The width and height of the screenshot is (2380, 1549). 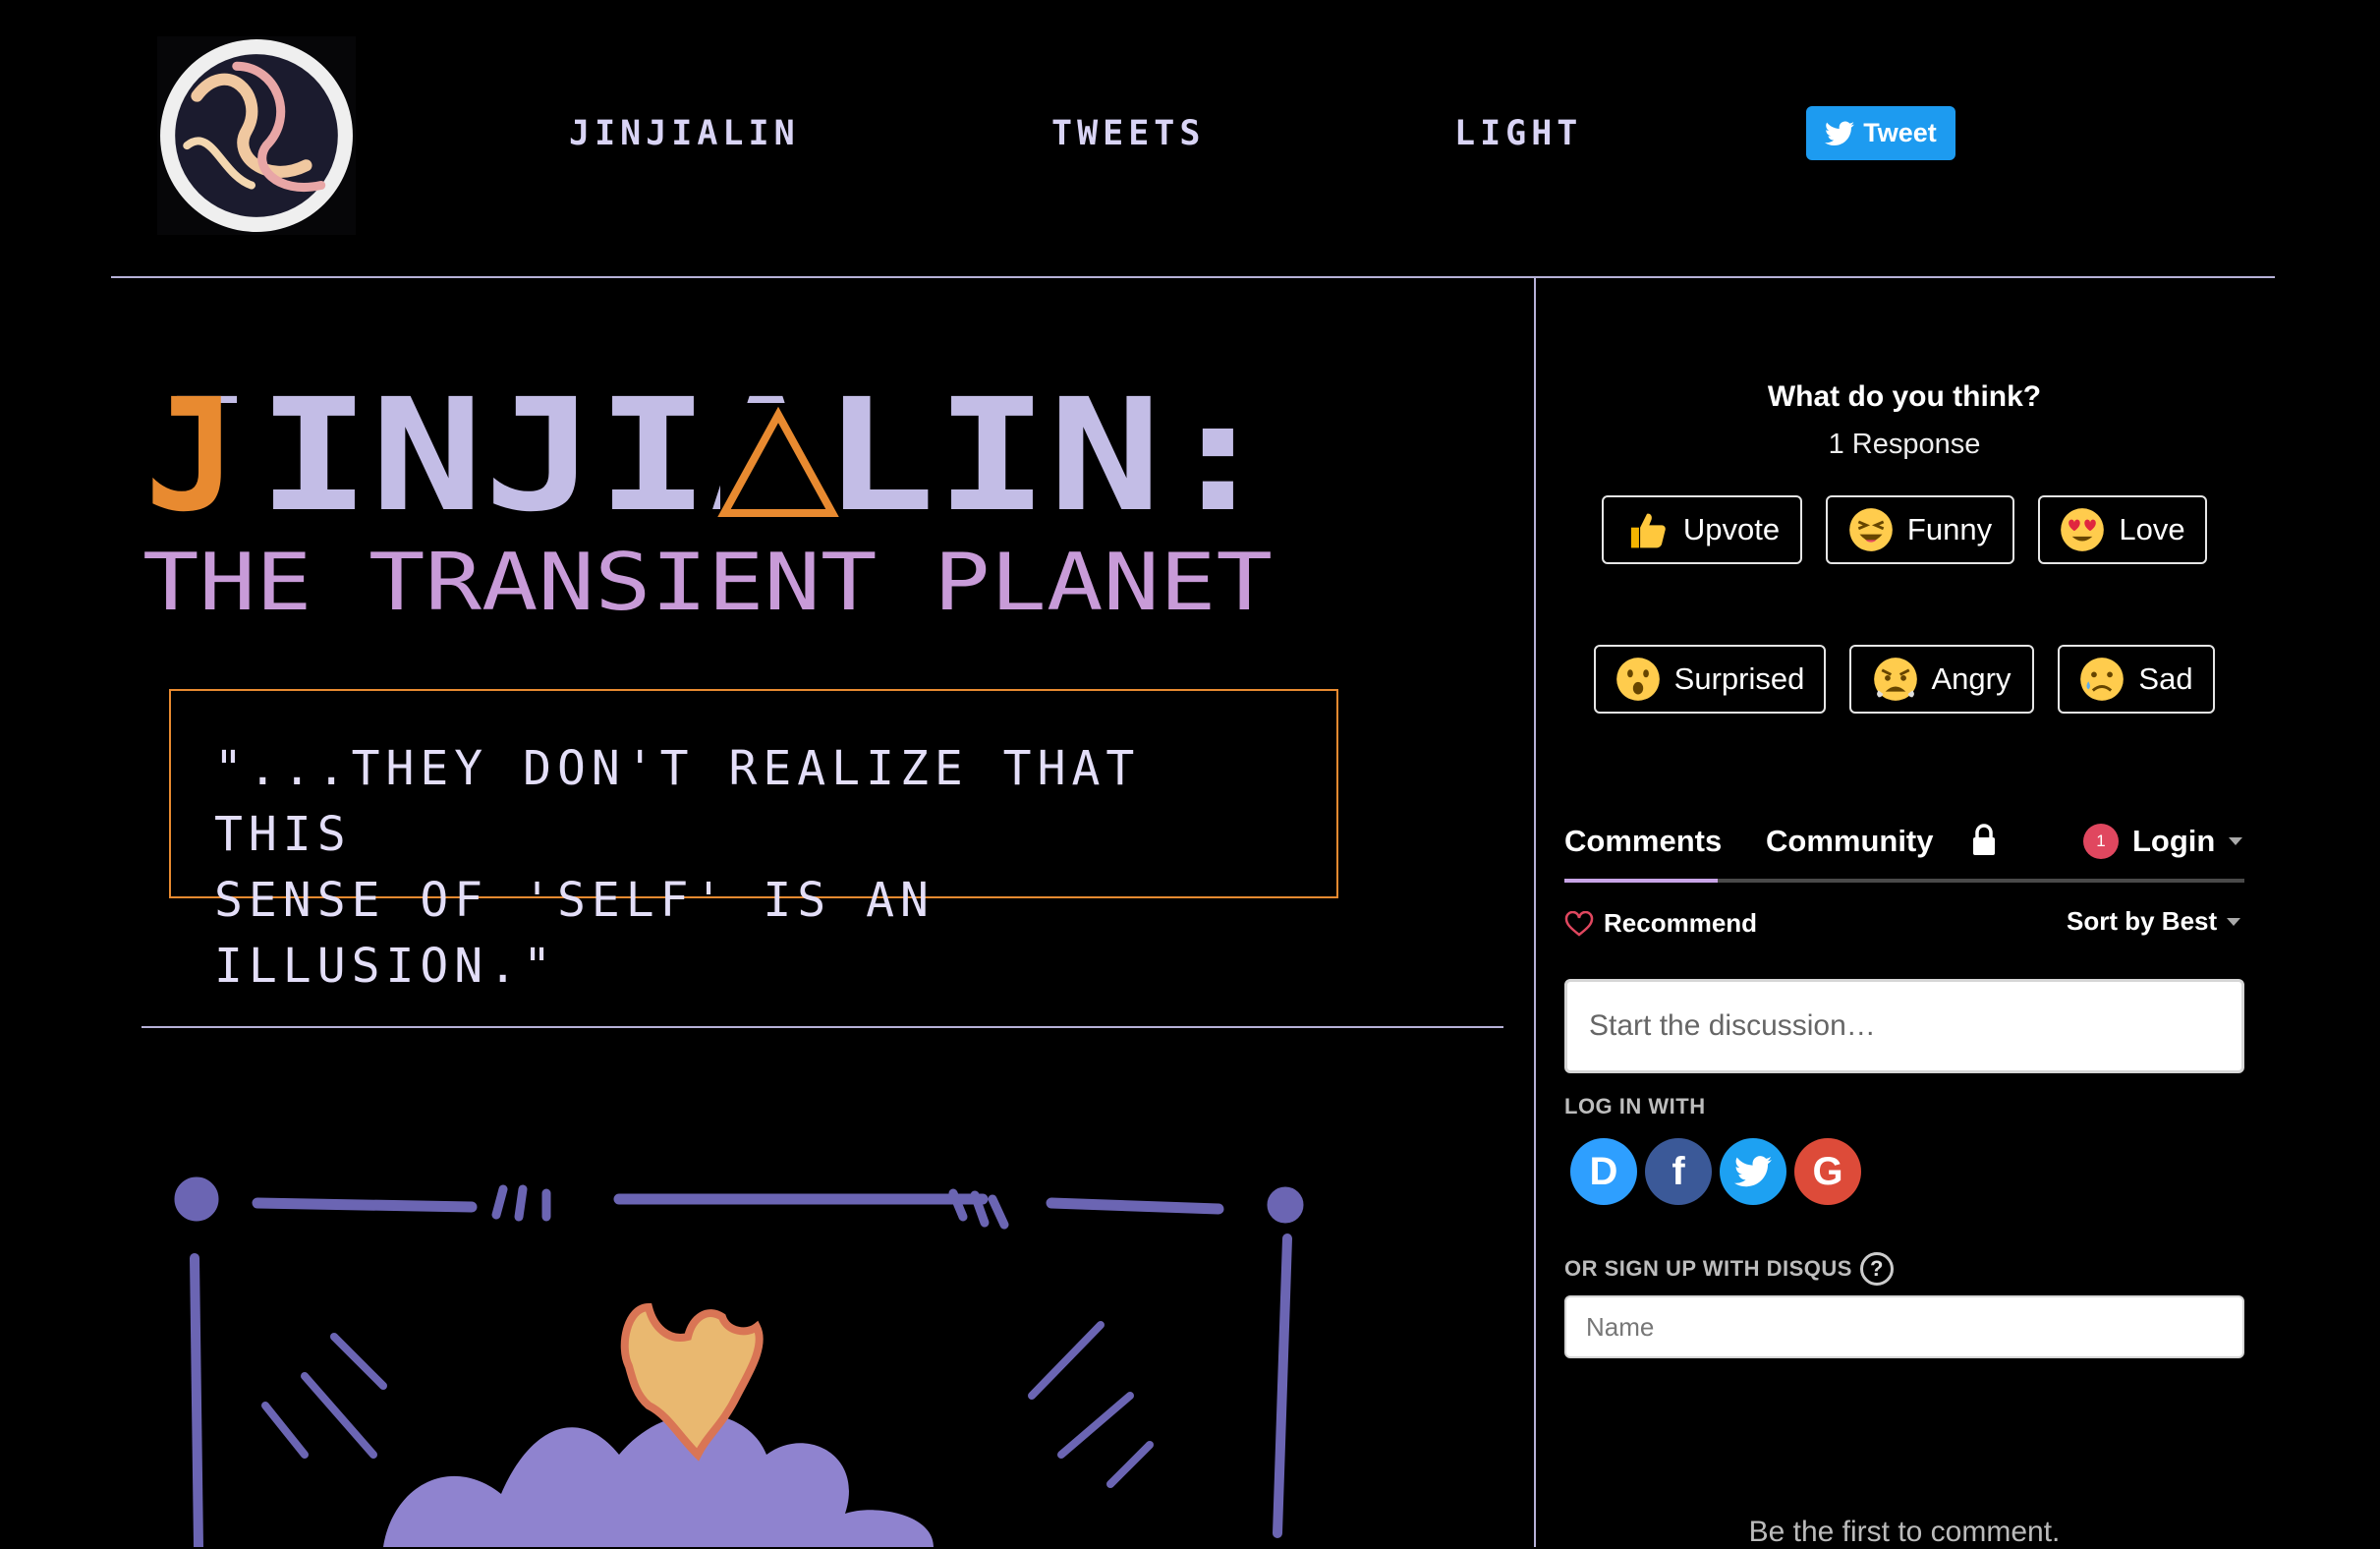 I want to click on thumbs-up-icon, so click(x=1648, y=531).